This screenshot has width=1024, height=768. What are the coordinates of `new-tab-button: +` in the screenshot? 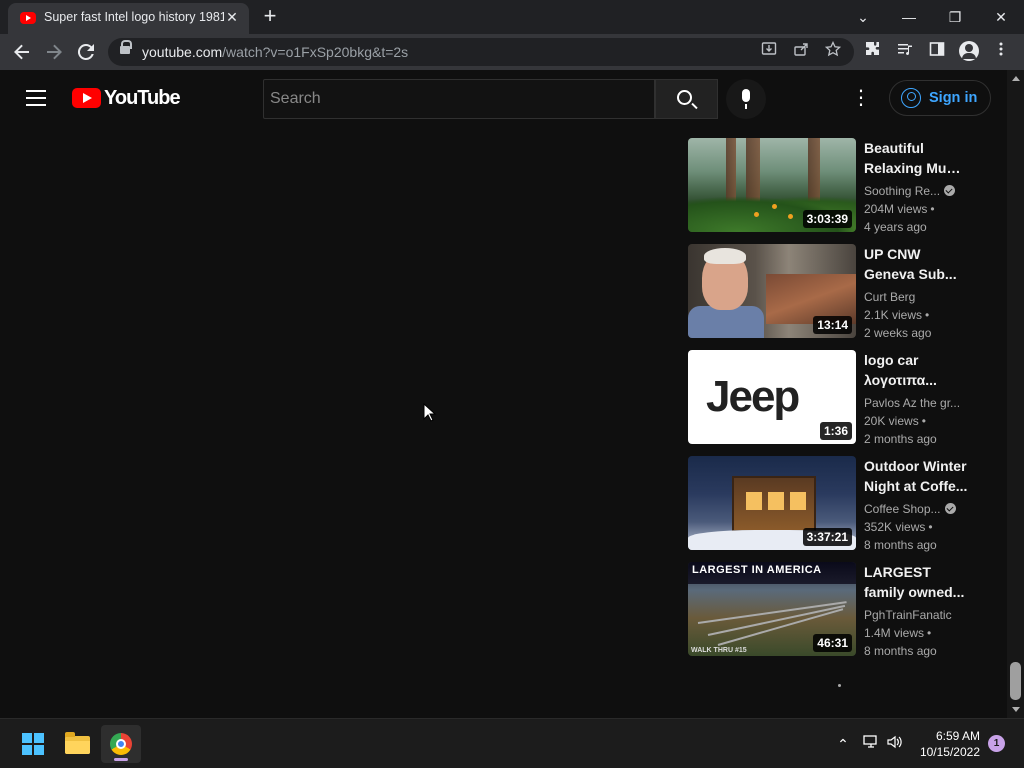 It's located at (270, 17).